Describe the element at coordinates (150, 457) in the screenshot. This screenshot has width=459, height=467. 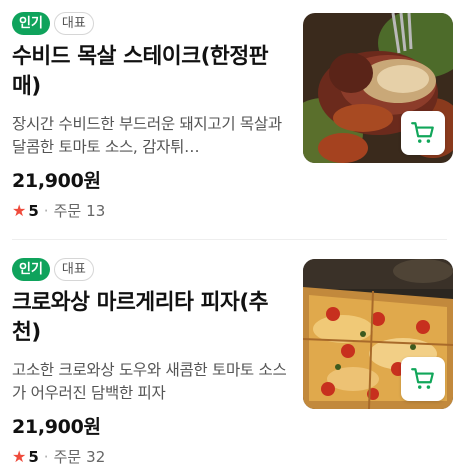
I see `rating-row: ★ 5 · 주문 32` at that location.